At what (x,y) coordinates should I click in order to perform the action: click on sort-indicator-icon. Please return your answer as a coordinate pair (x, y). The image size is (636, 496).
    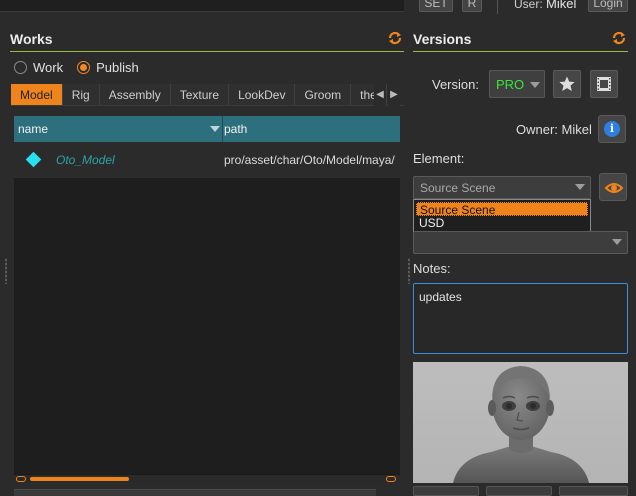
    Looking at the image, I should click on (215, 129).